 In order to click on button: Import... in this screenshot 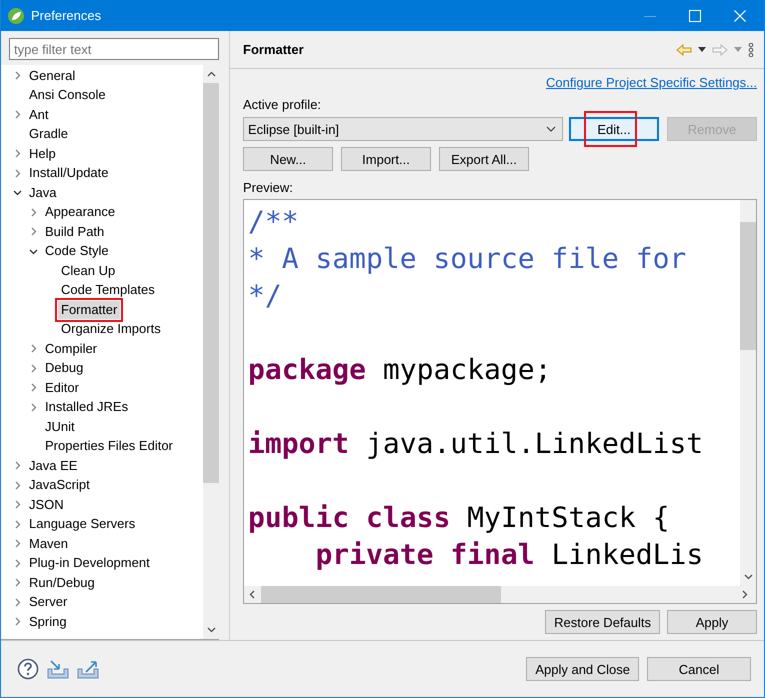, I will do `click(386, 159)`.